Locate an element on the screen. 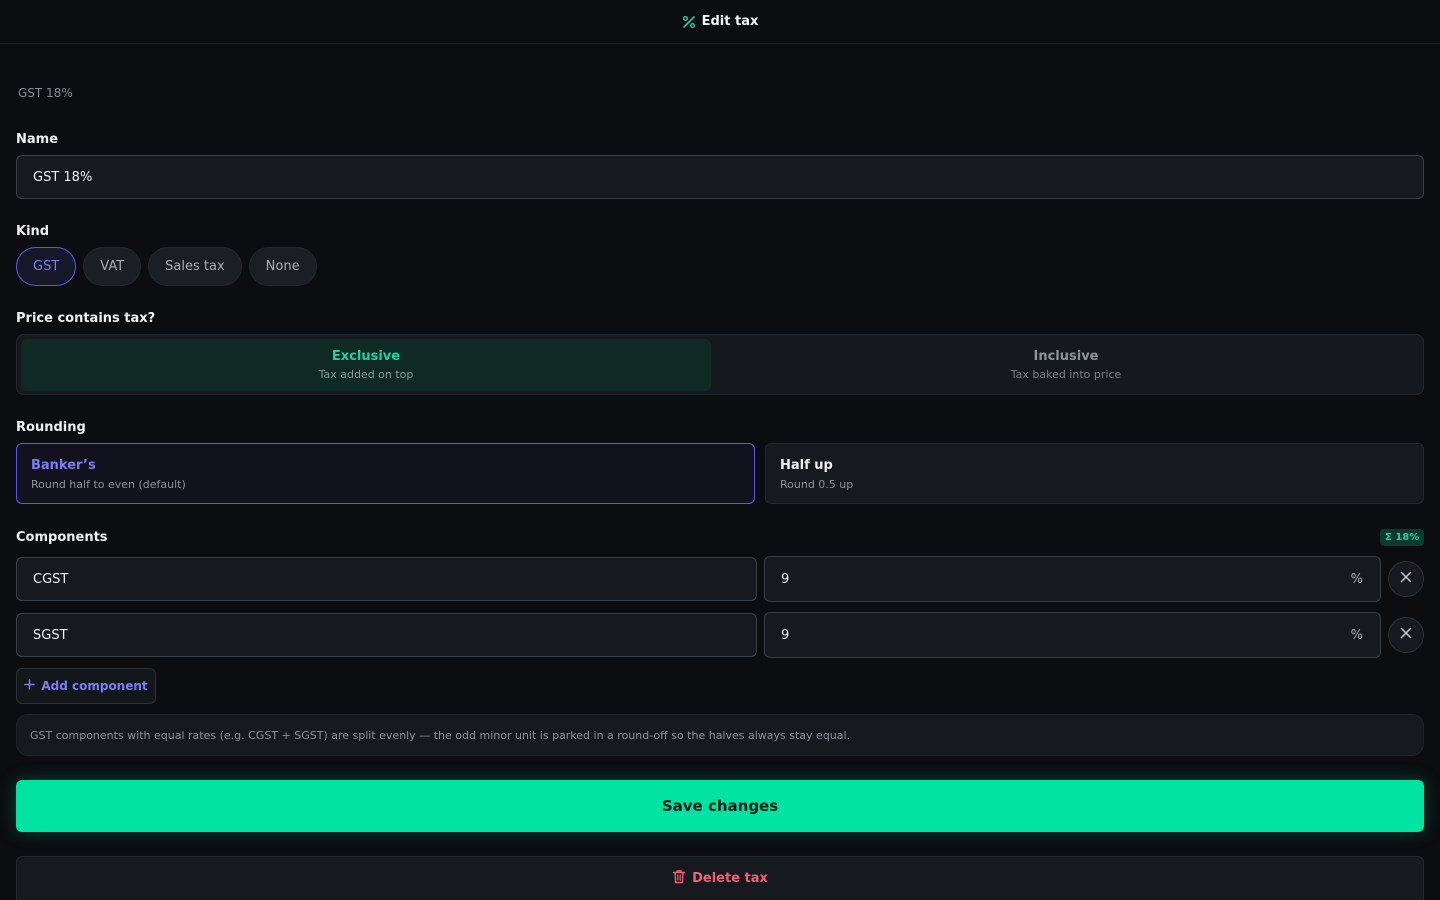 The width and height of the screenshot is (1440, 900). save-button-label: Save changes is located at coordinates (720, 806).